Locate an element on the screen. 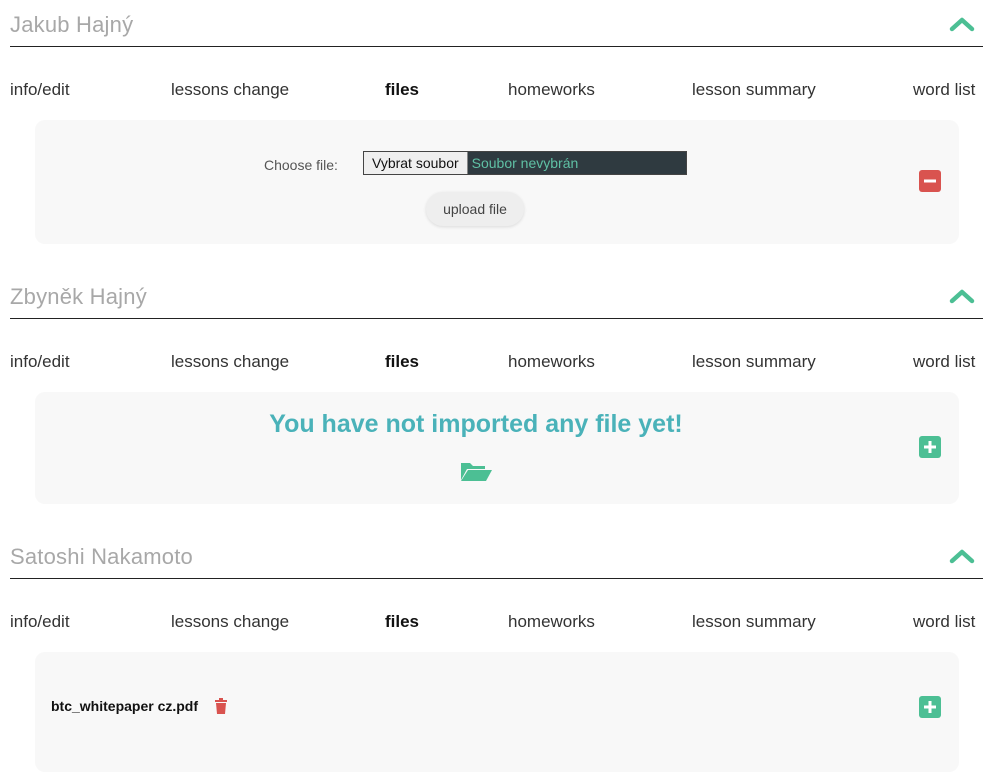 This screenshot has height=772, width=984. file-status-text: Soubor nevybrán is located at coordinates (525, 163).